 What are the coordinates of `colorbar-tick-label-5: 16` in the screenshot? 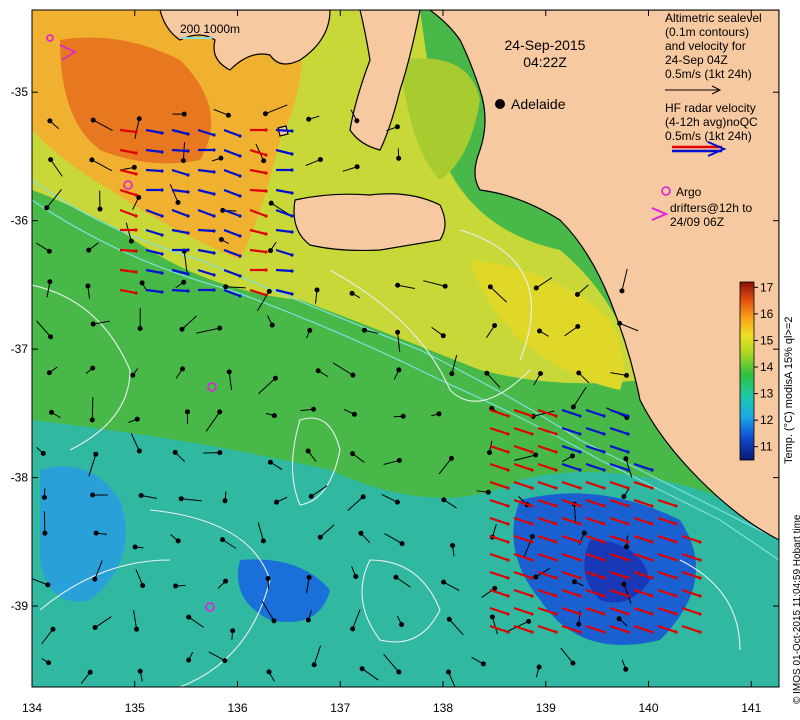 It's located at (767, 314).